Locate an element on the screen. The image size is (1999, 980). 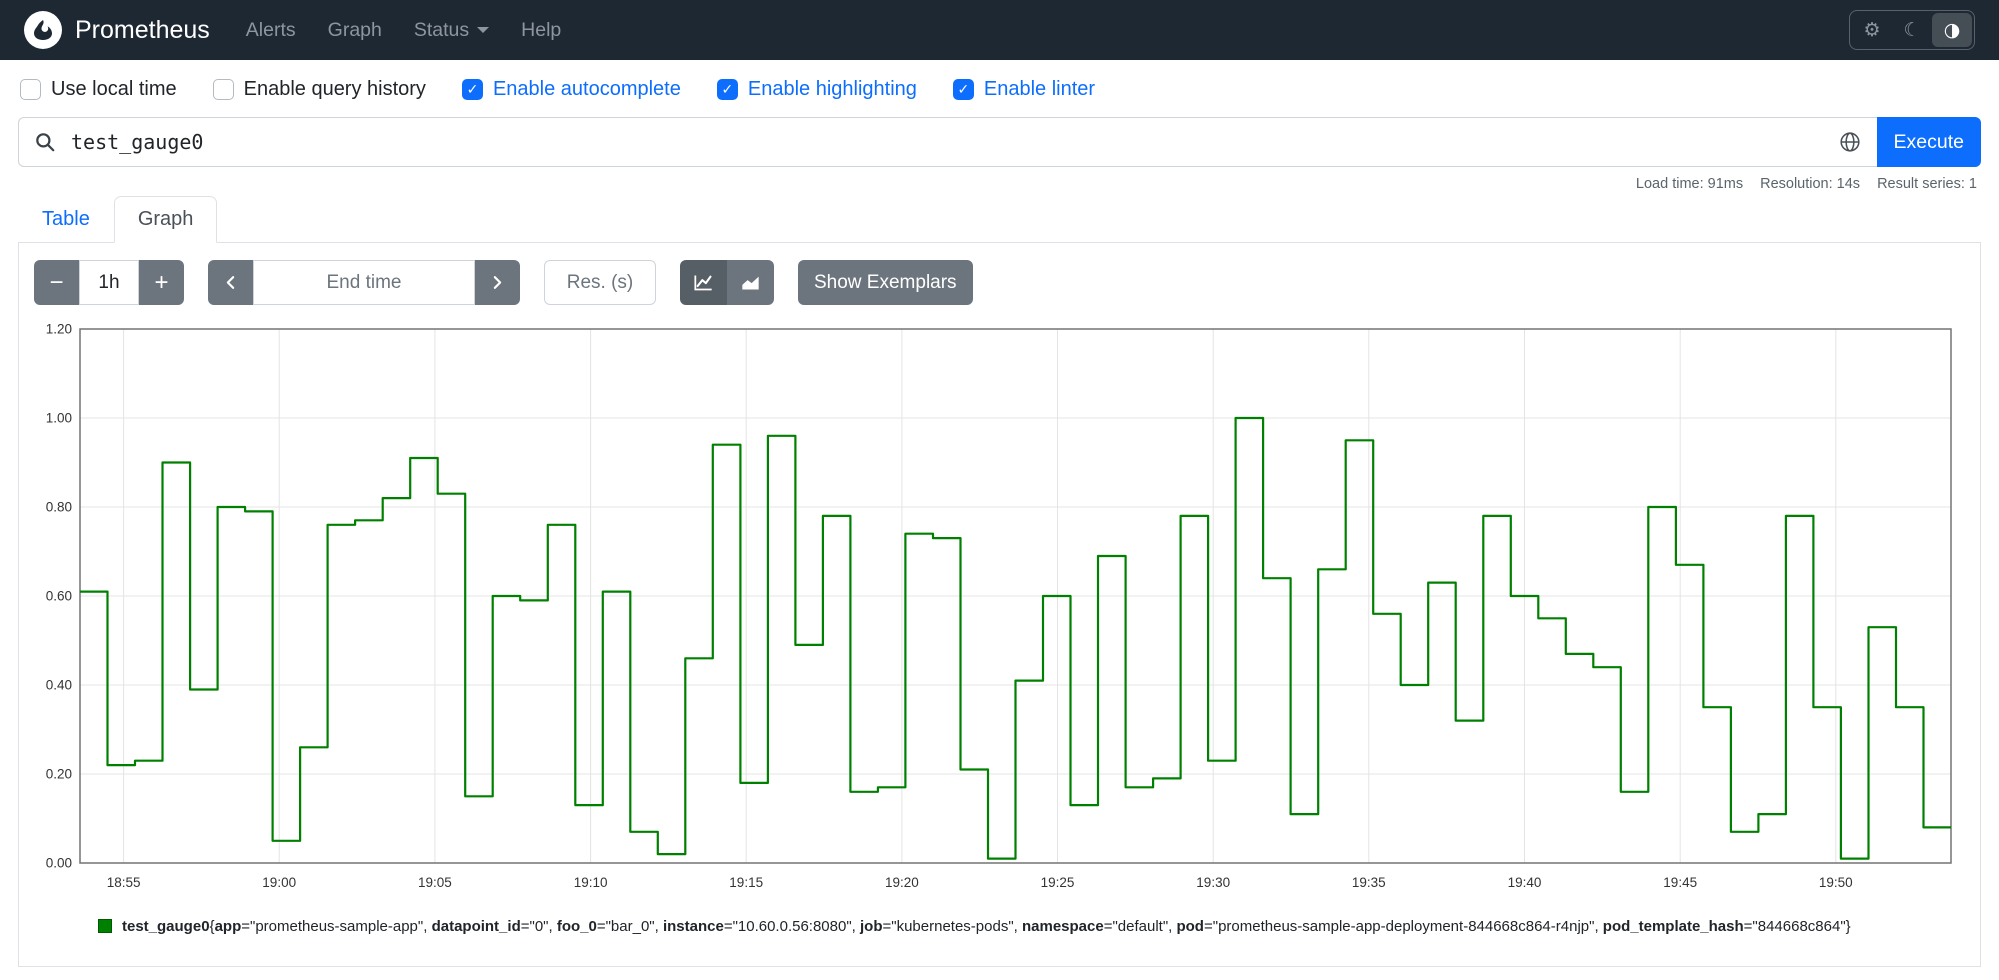
use-local-time-checkbox: Use local time is located at coordinates (98, 89).